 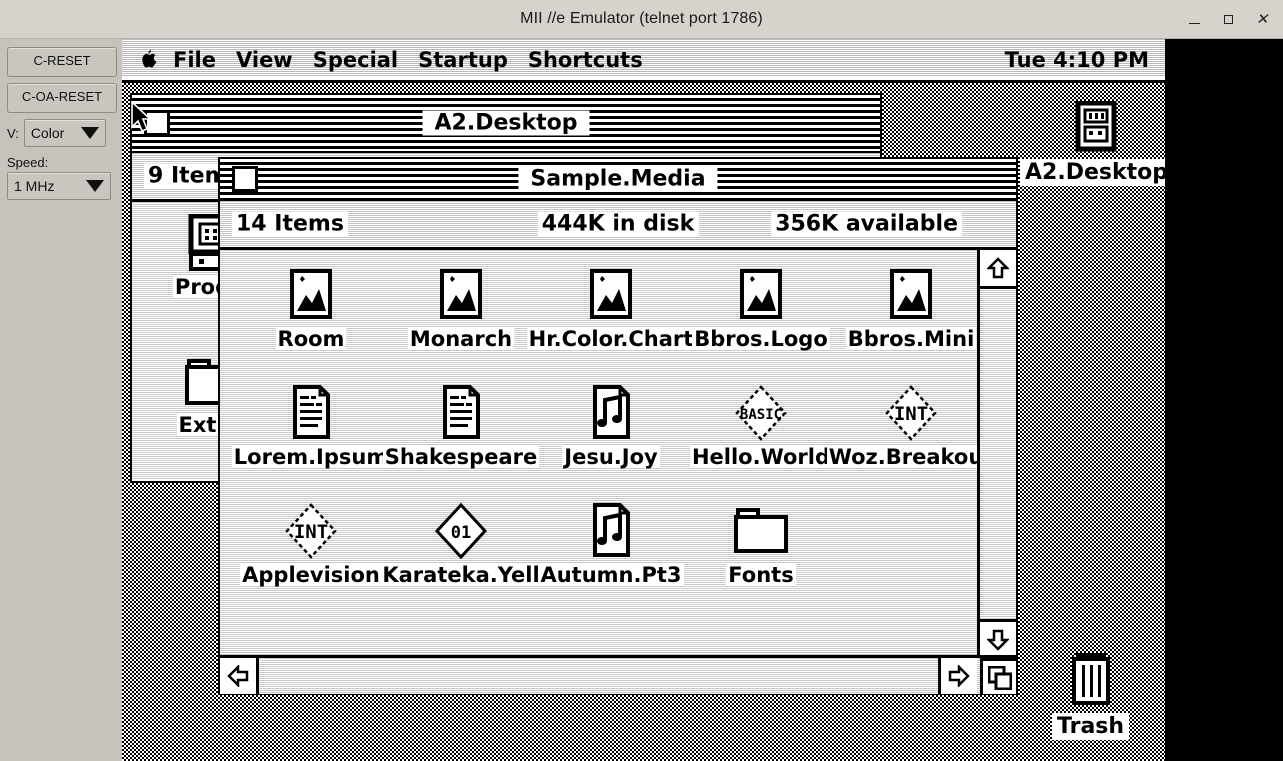 What do you see at coordinates (148, 59) in the screenshot?
I see `apple-logo-icon` at bounding box center [148, 59].